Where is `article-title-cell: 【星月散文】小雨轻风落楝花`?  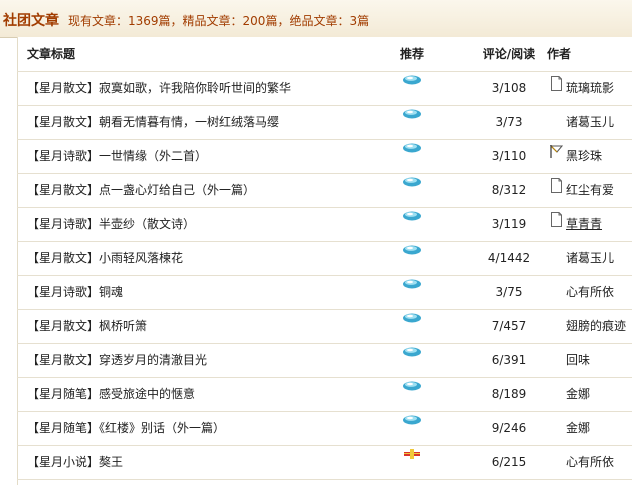
article-title-cell: 【星月散文】小雨轻风落楝花 is located at coordinates (212, 258).